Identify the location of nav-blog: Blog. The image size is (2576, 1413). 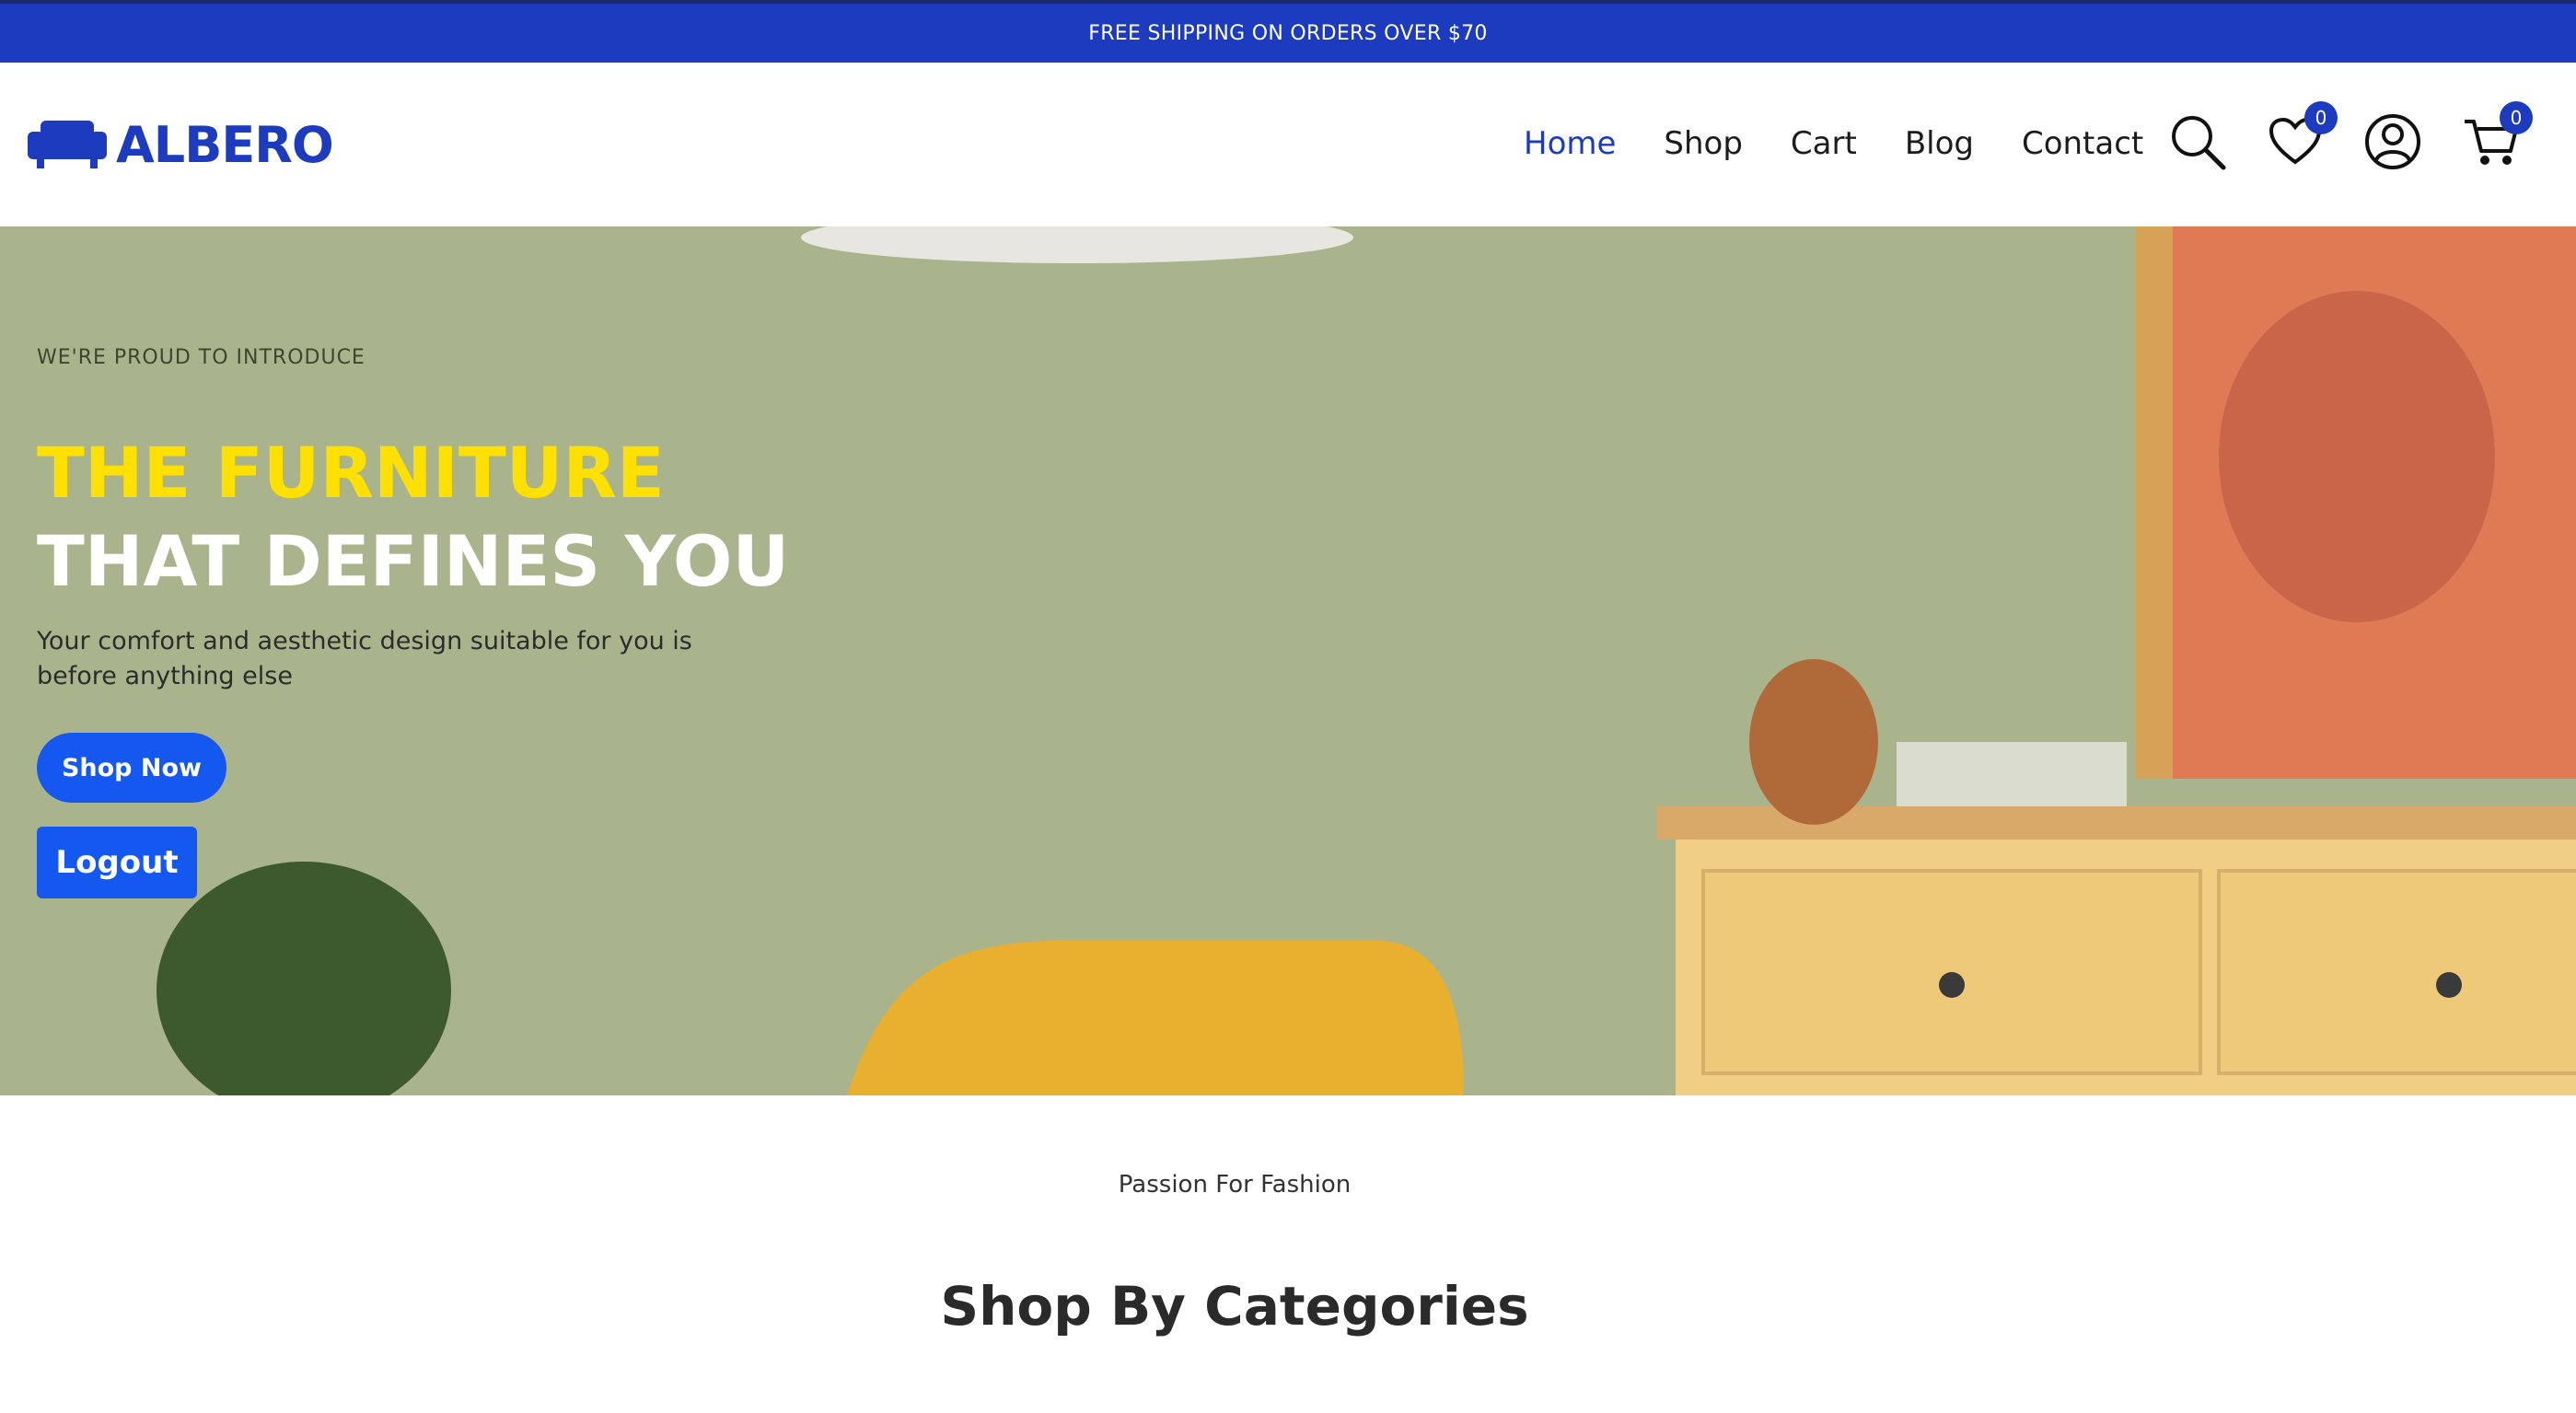
(1939, 143).